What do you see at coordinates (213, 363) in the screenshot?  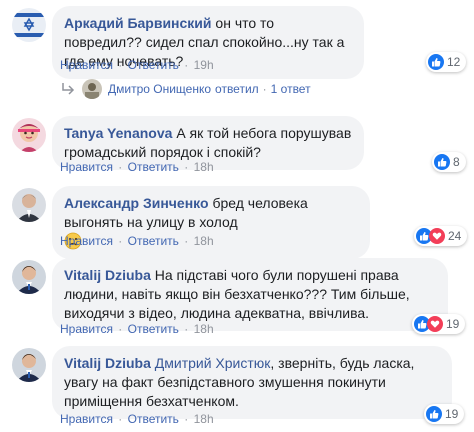 I see `mention-link: Дмитрий Христюк` at bounding box center [213, 363].